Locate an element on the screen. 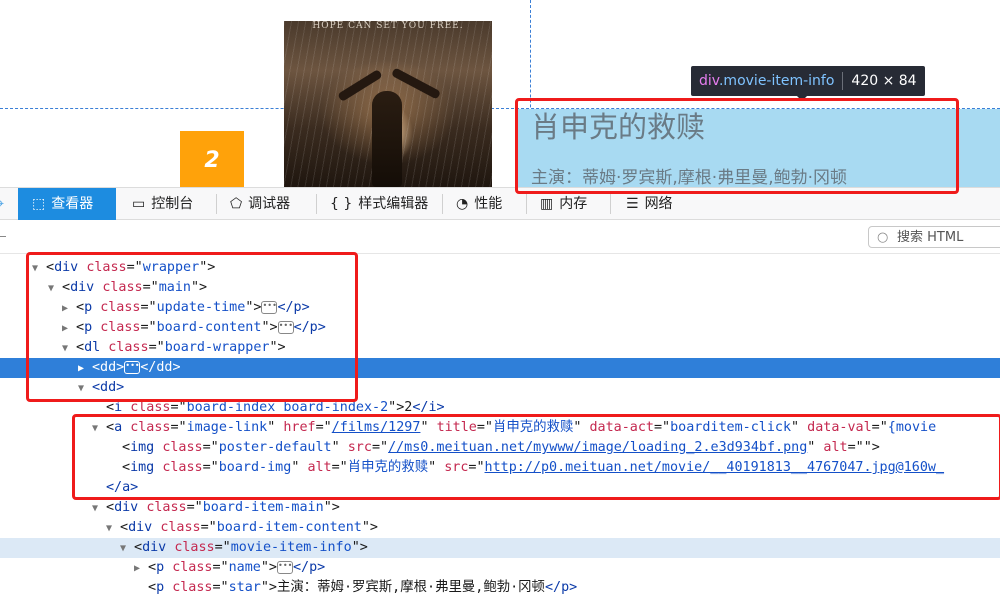 The width and height of the screenshot is (1000, 600). tree-node-board-item-content: ▼ <div class="board-item-content"> is located at coordinates (500, 528).